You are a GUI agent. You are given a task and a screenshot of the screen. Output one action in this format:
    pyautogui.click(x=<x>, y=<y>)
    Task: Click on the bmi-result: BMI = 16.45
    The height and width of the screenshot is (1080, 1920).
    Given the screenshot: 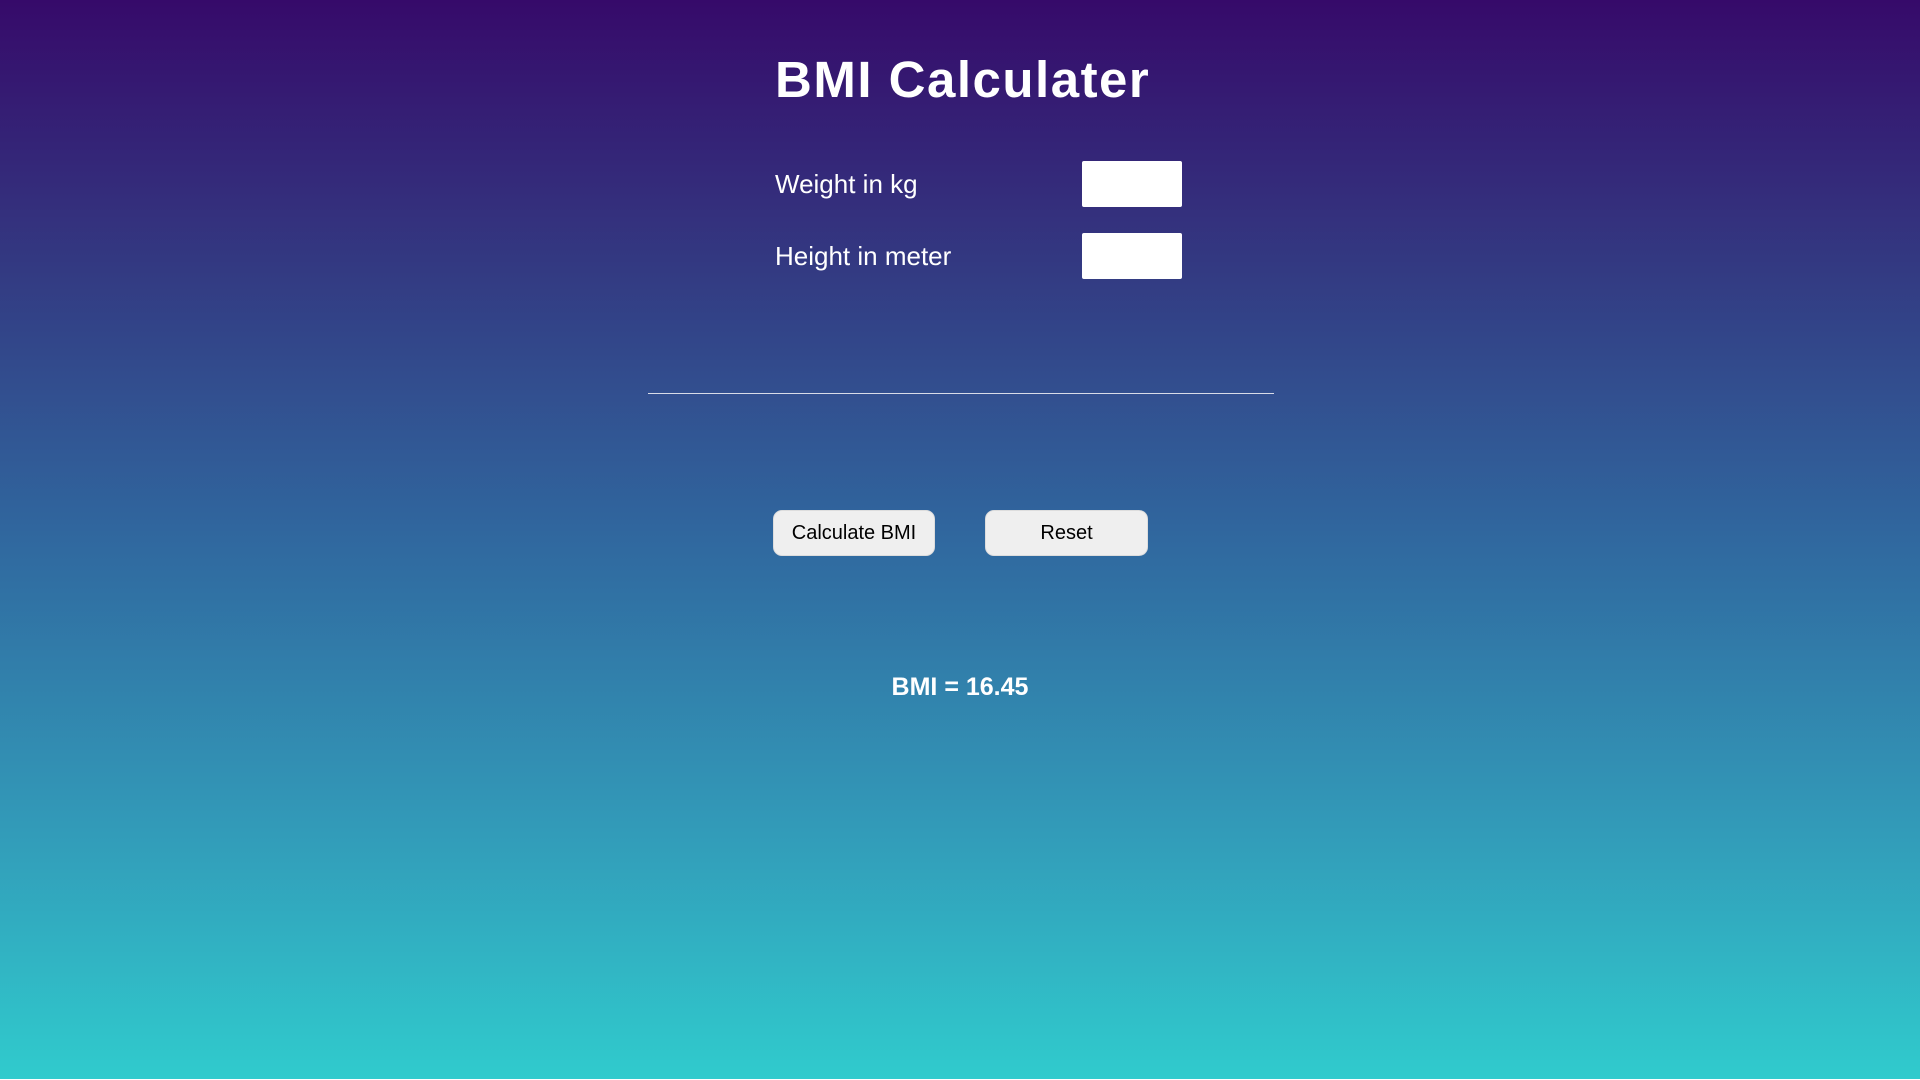 What is the action you would take?
    pyautogui.click(x=960, y=687)
    